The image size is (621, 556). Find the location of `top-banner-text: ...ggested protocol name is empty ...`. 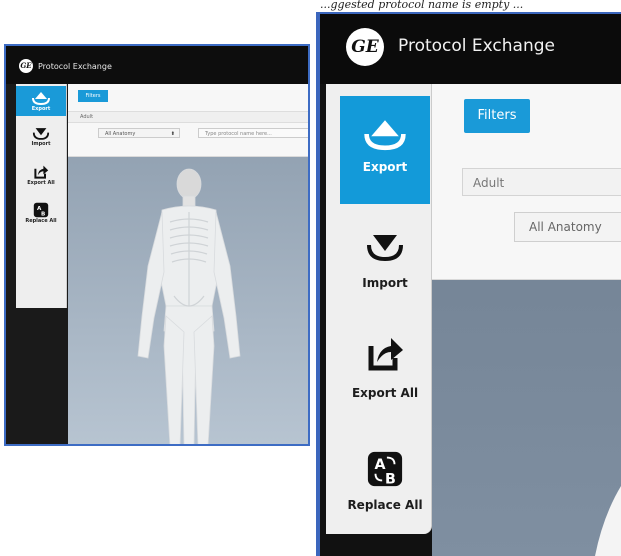

top-banner-text: ...ggested protocol name is empty ... is located at coordinates (422, 5).